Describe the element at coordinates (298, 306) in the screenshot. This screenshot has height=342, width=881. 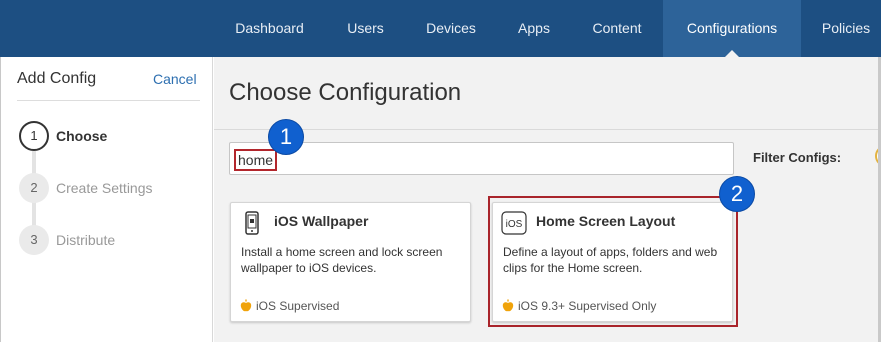
I see `card-platform-text: iOS Supervised` at that location.